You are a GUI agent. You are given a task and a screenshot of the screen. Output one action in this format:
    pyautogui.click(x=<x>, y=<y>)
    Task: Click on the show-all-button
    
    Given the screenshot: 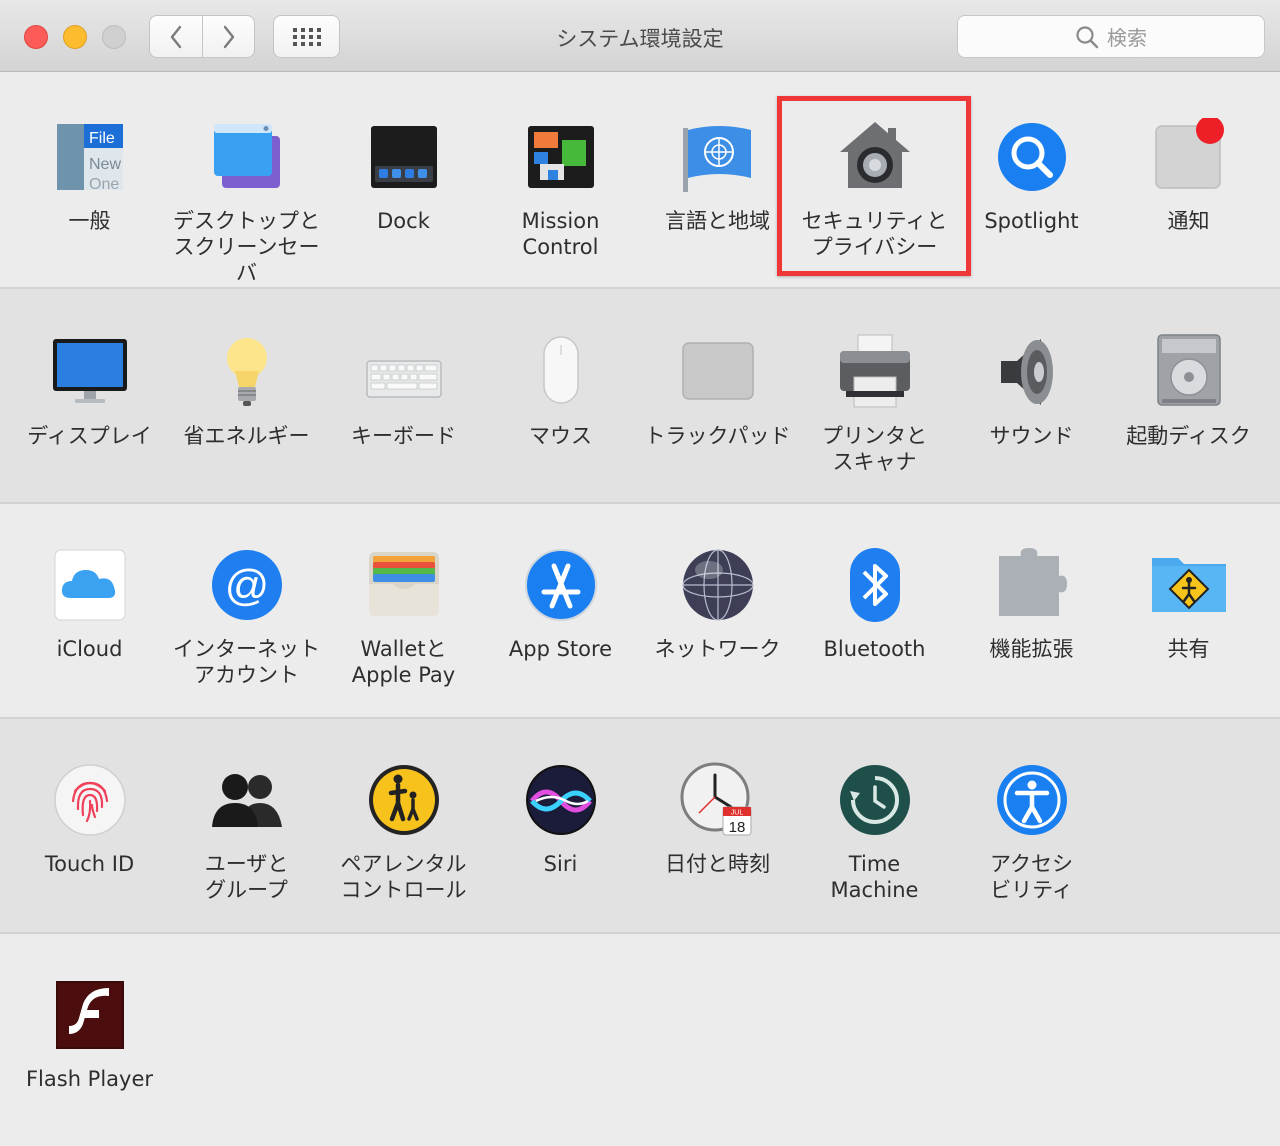 What is the action you would take?
    pyautogui.click(x=306, y=36)
    